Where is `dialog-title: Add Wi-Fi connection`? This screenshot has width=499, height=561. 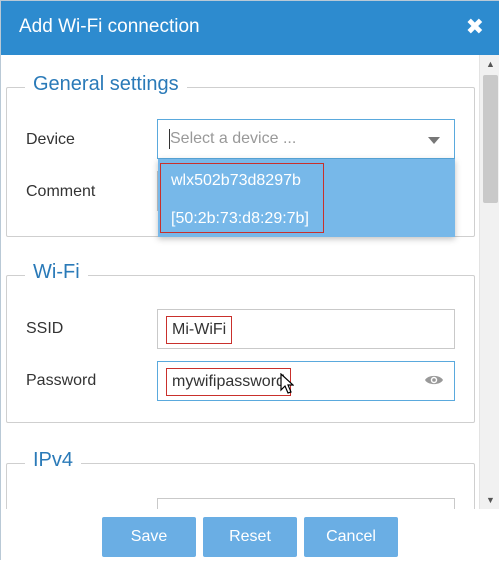
dialog-title: Add Wi-Fi connection is located at coordinates (109, 26).